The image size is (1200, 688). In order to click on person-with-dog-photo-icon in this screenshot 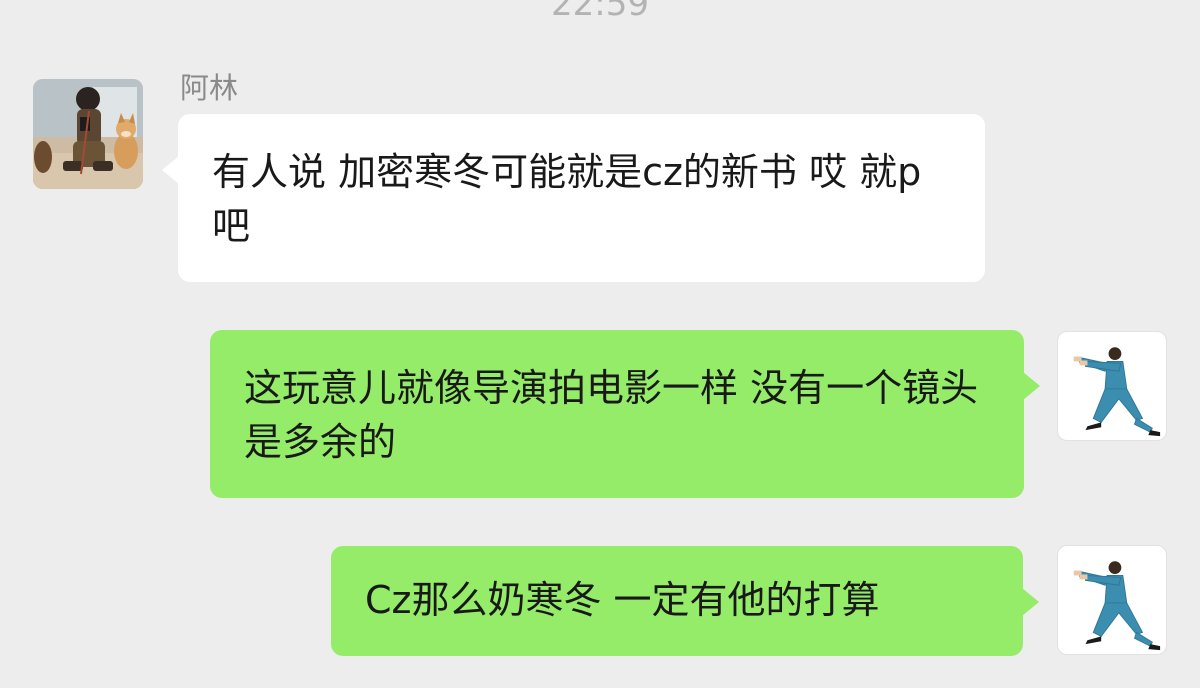, I will do `click(88, 134)`.